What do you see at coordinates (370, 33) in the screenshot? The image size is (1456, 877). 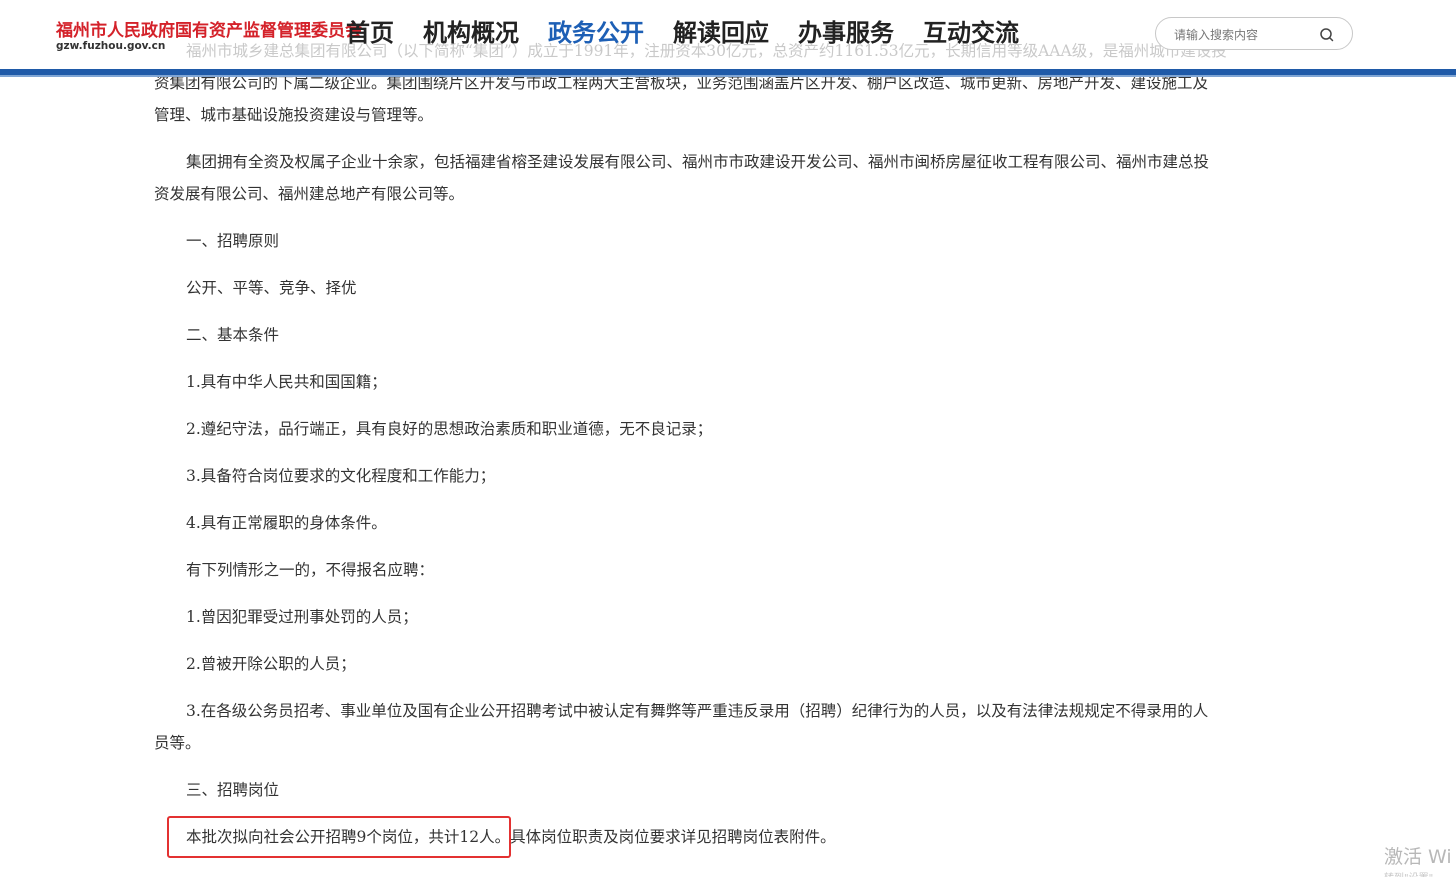 I see `nav-item-home: 首页` at bounding box center [370, 33].